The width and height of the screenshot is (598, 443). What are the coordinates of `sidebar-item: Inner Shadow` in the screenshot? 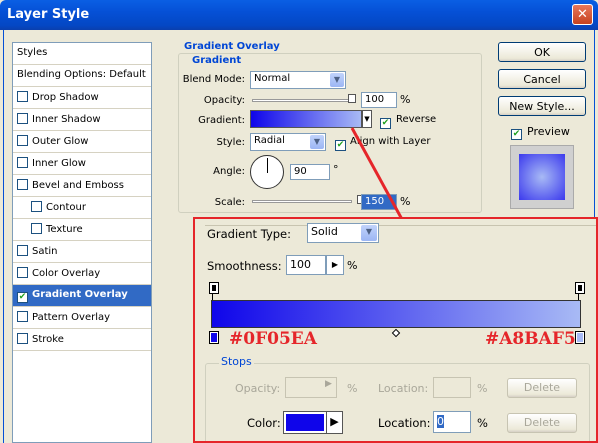 It's located at (82, 120).